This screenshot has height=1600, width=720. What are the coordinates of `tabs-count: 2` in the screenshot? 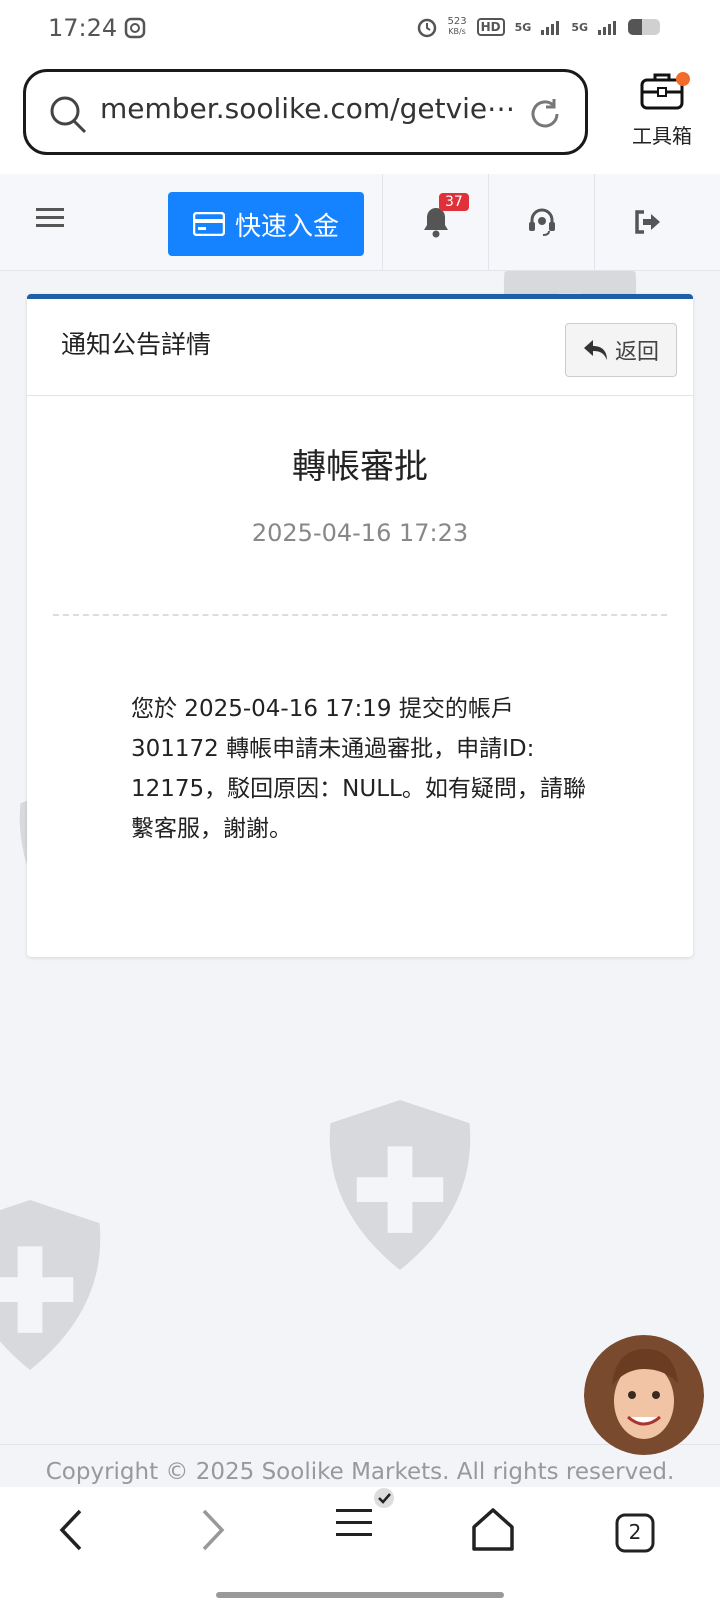 It's located at (635, 1532).